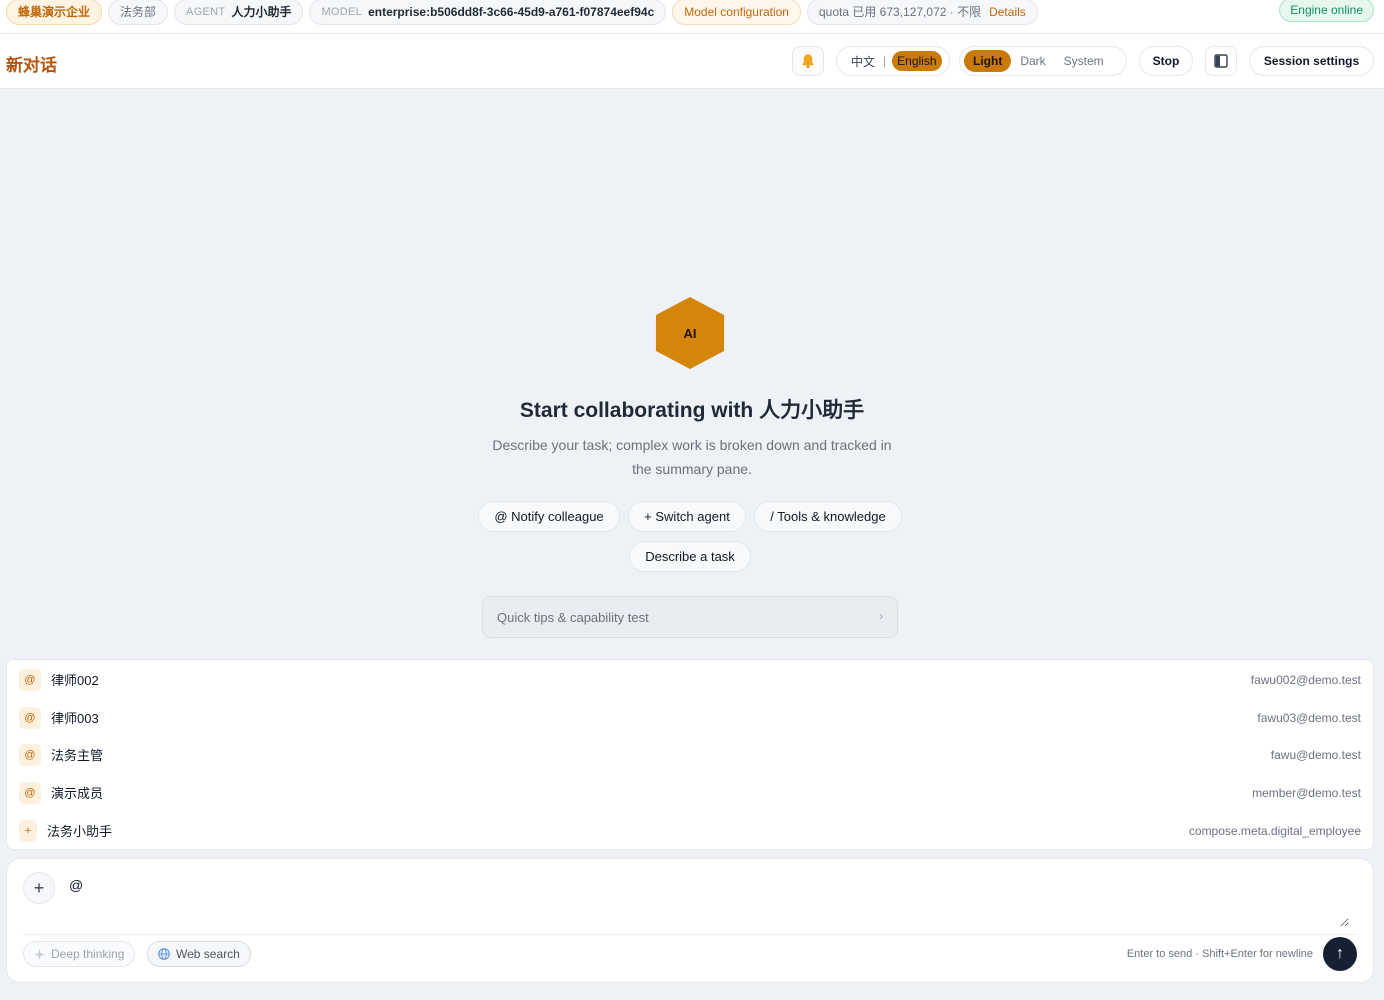  I want to click on quick-tips-panel: Quick tips & capability test ›, so click(690, 617).